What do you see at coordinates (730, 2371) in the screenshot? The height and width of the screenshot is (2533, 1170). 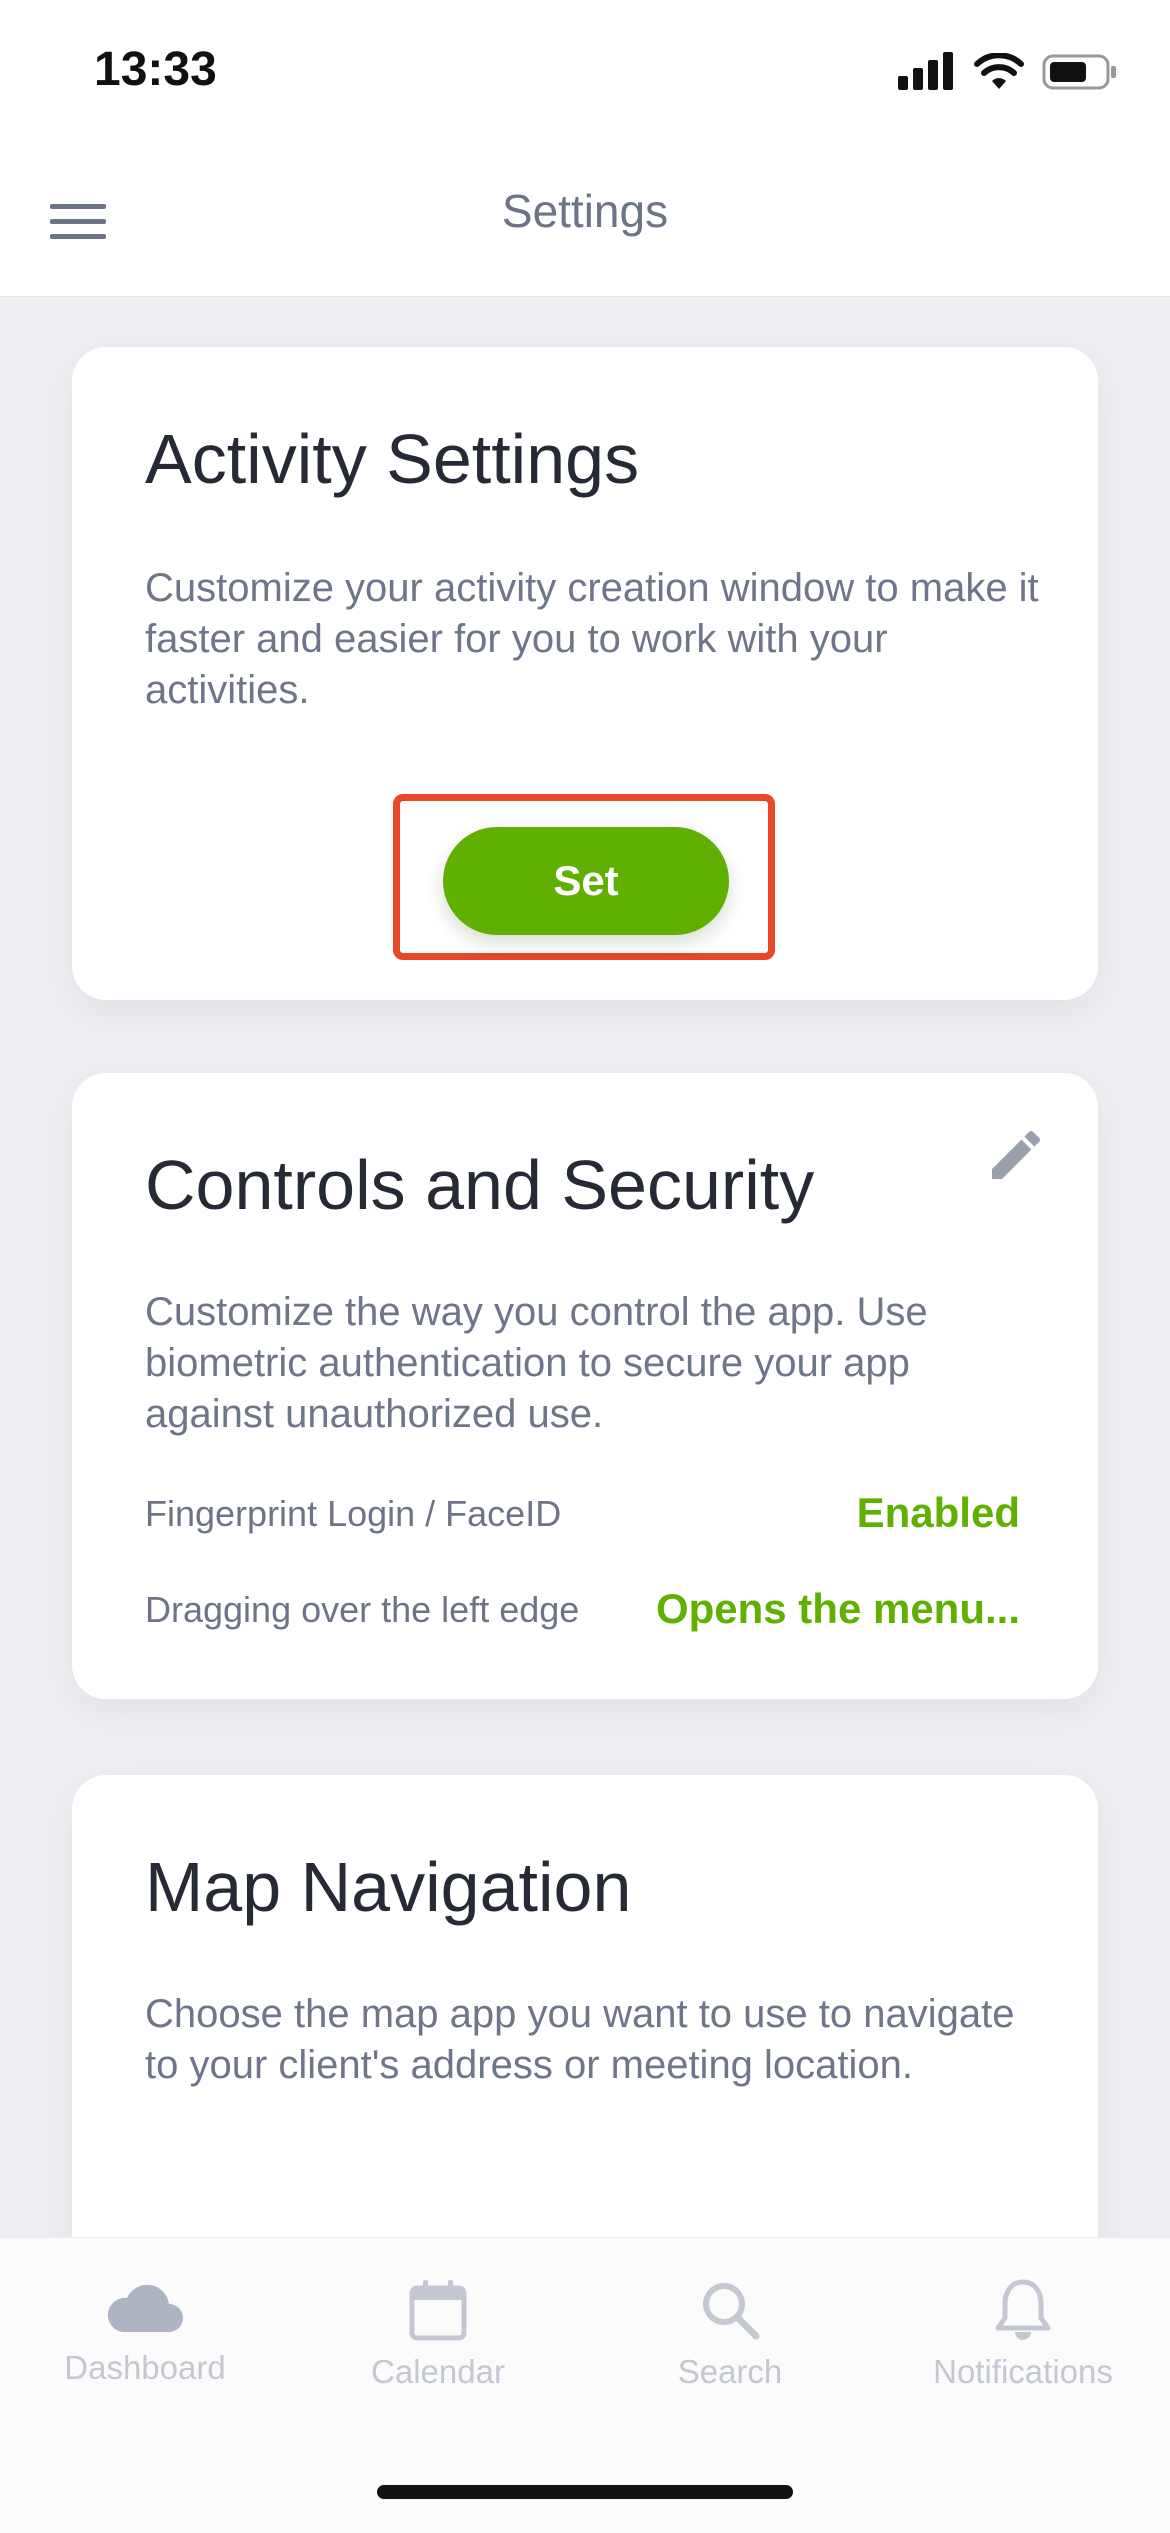 I see `tab-search-label: Search` at bounding box center [730, 2371].